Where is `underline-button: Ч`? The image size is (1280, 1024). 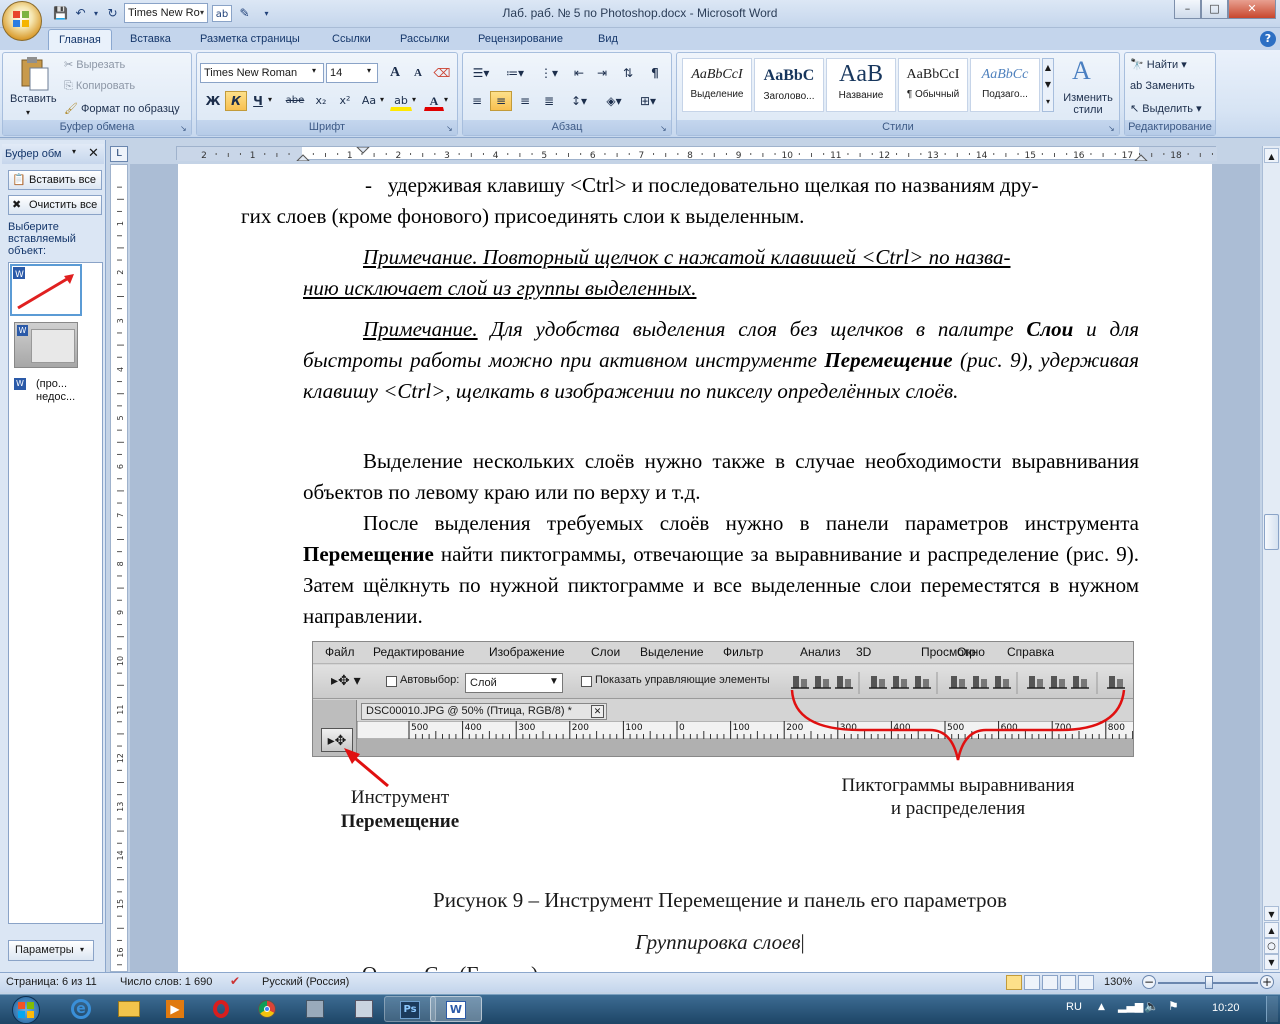
underline-button: Ч is located at coordinates (258, 101).